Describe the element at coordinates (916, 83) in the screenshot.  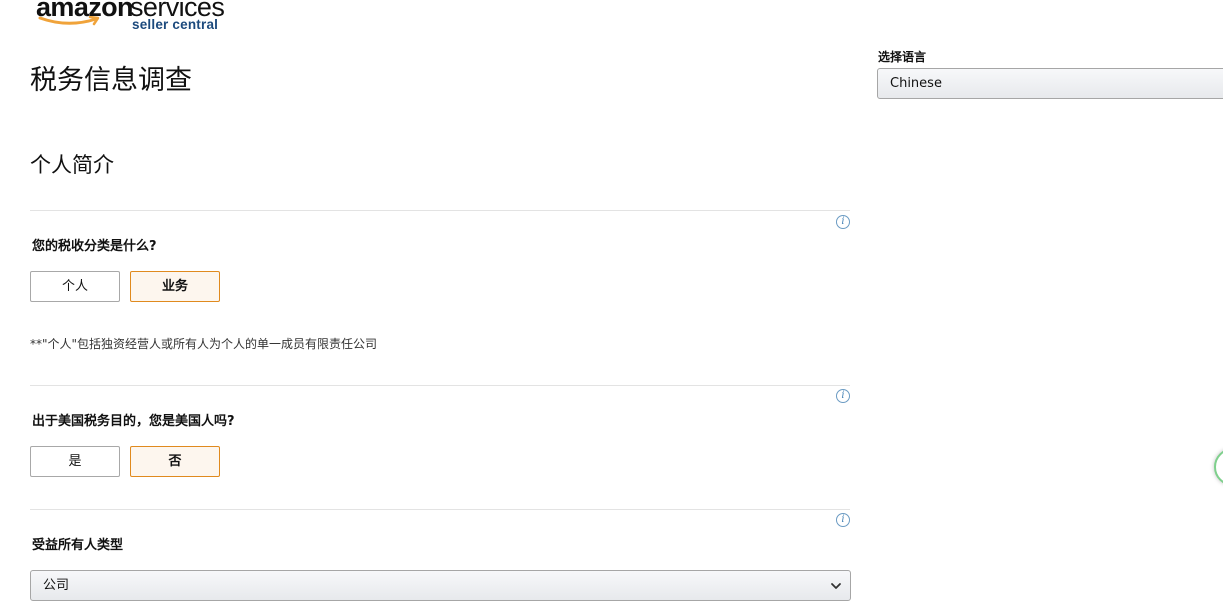
I see `language-selected-value: Chinese` at that location.